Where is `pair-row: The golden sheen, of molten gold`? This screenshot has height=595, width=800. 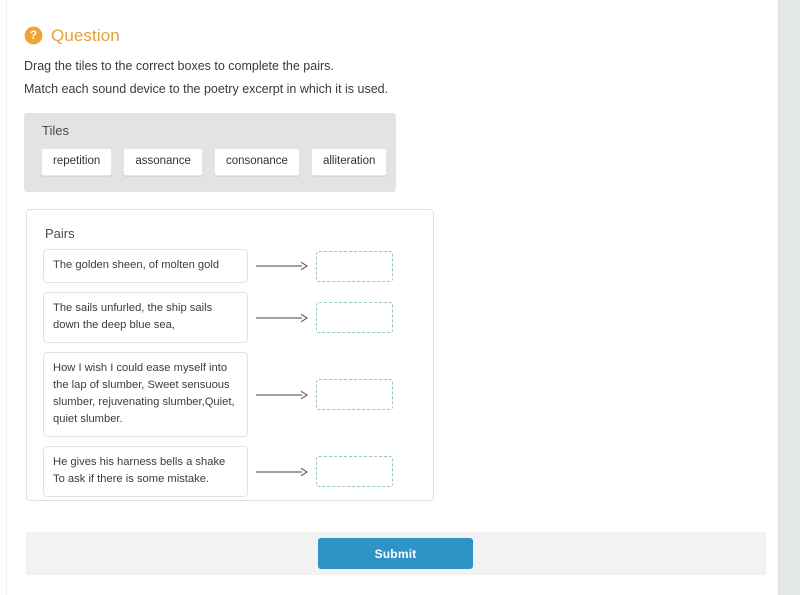
pair-row: The golden sheen, of molten gold is located at coordinates (233, 266).